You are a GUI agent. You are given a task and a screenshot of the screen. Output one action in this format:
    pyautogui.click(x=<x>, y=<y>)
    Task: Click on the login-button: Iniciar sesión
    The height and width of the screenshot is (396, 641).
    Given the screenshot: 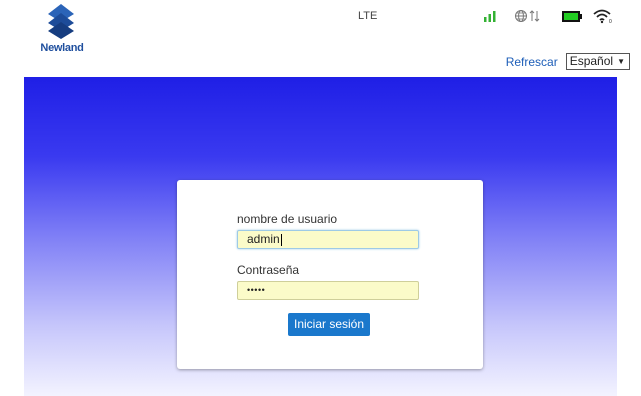 What is the action you would take?
    pyautogui.click(x=329, y=324)
    